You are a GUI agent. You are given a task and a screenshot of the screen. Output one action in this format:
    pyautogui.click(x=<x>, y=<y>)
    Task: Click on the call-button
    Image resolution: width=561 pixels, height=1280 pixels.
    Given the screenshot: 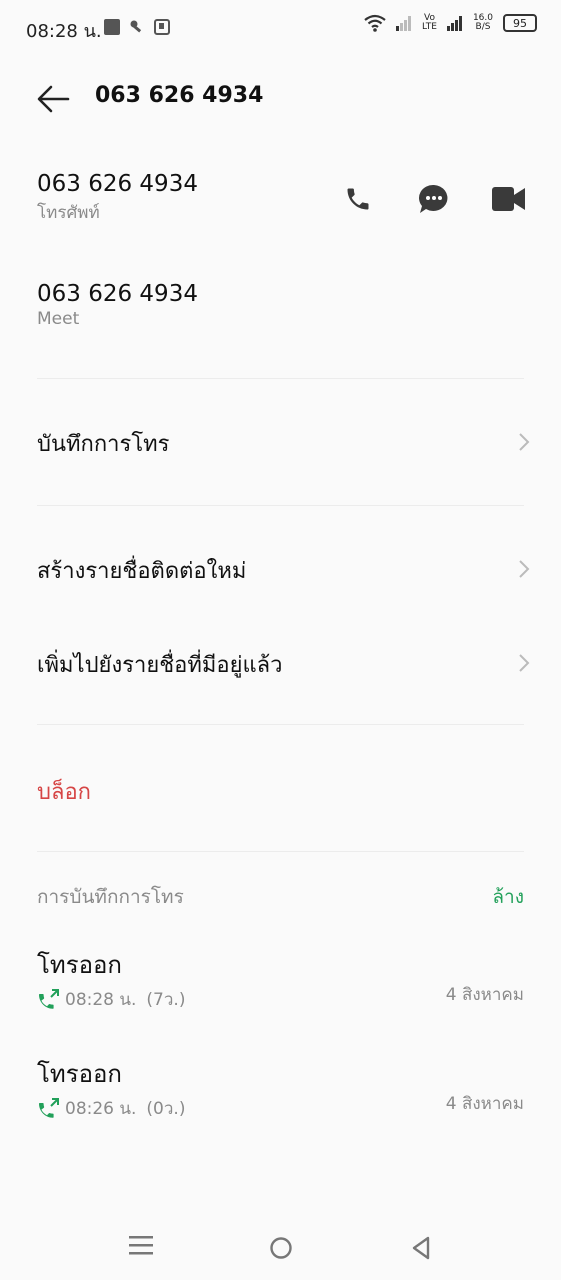 What is the action you would take?
    pyautogui.click(x=358, y=201)
    